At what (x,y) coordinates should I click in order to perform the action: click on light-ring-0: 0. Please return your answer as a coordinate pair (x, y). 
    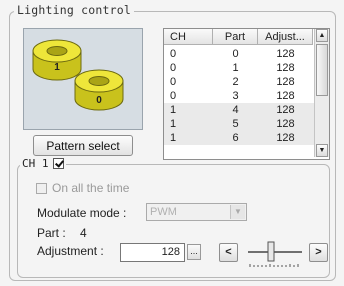
    Looking at the image, I should click on (99, 90).